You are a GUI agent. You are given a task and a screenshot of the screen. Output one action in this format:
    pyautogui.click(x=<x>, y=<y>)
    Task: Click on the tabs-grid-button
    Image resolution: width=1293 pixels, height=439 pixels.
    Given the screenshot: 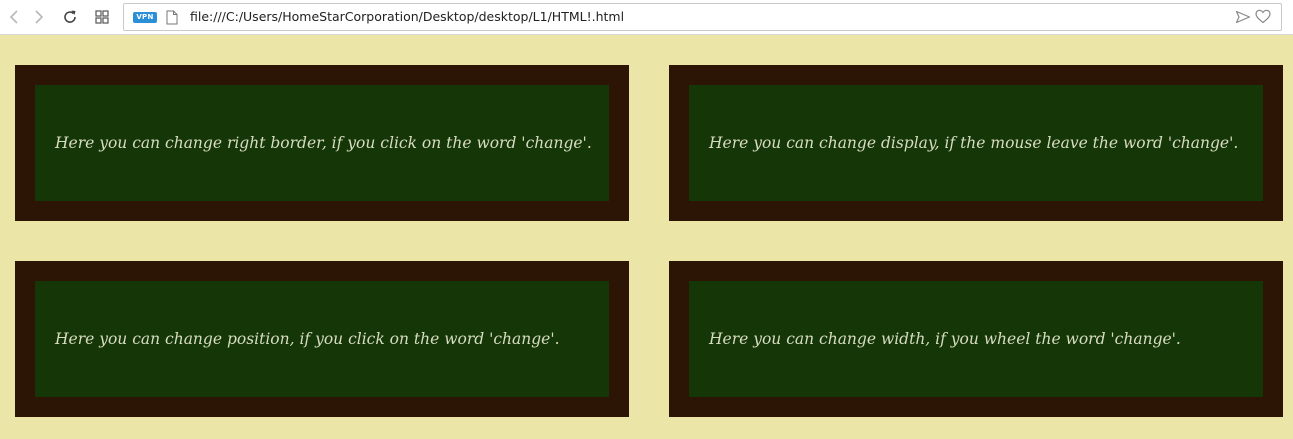 What is the action you would take?
    pyautogui.click(x=102, y=17)
    